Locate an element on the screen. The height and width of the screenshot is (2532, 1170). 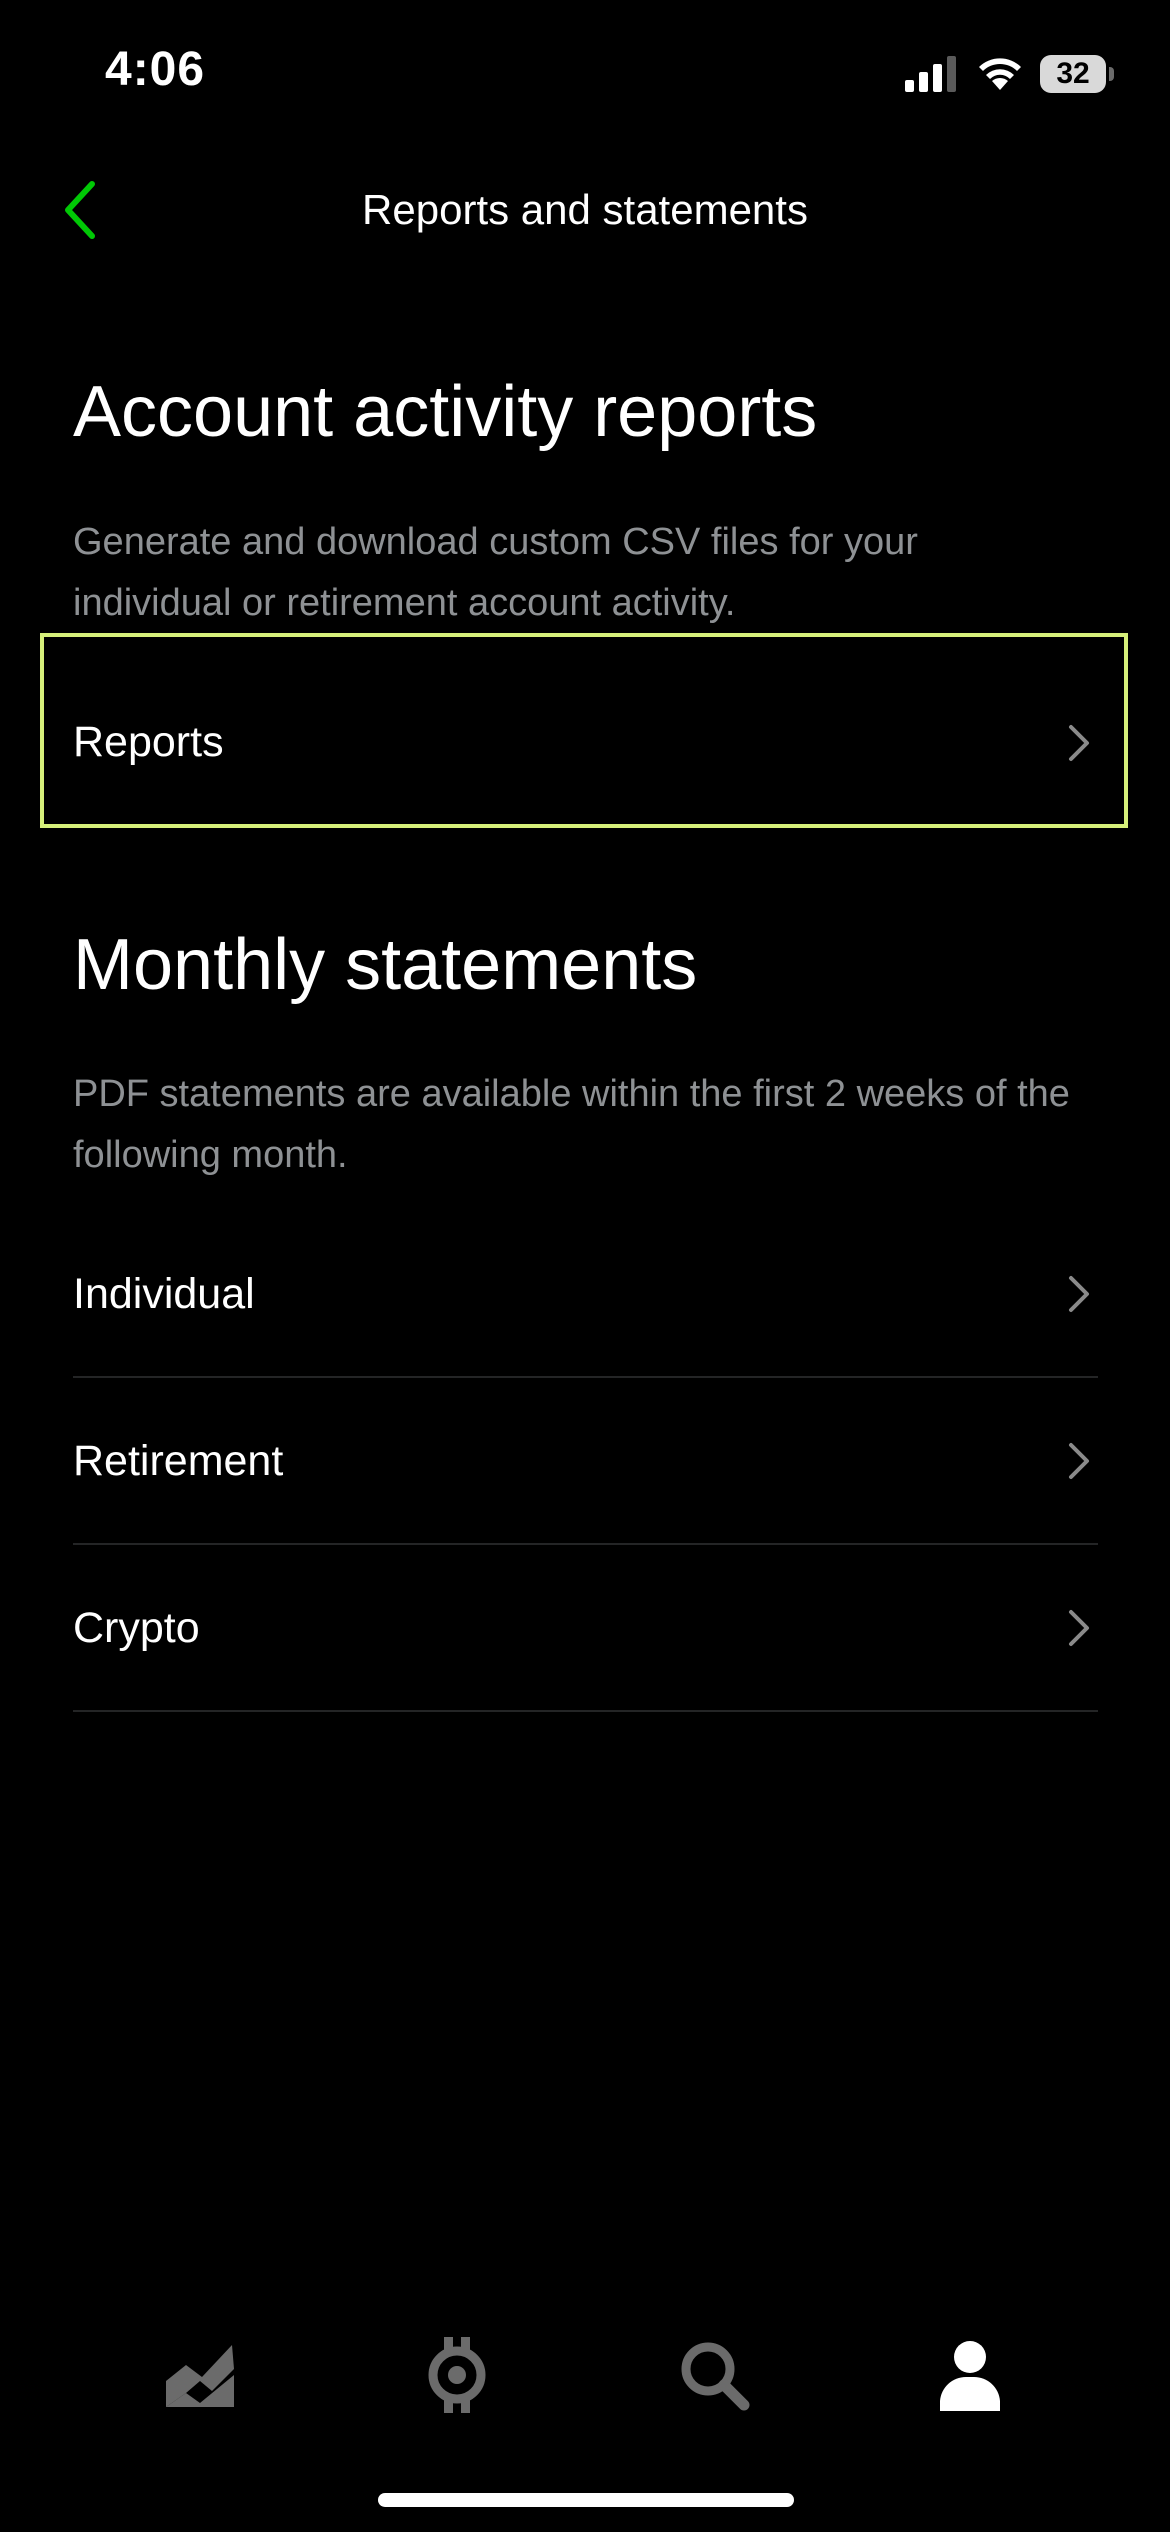
tab-search is located at coordinates (714, 2375).